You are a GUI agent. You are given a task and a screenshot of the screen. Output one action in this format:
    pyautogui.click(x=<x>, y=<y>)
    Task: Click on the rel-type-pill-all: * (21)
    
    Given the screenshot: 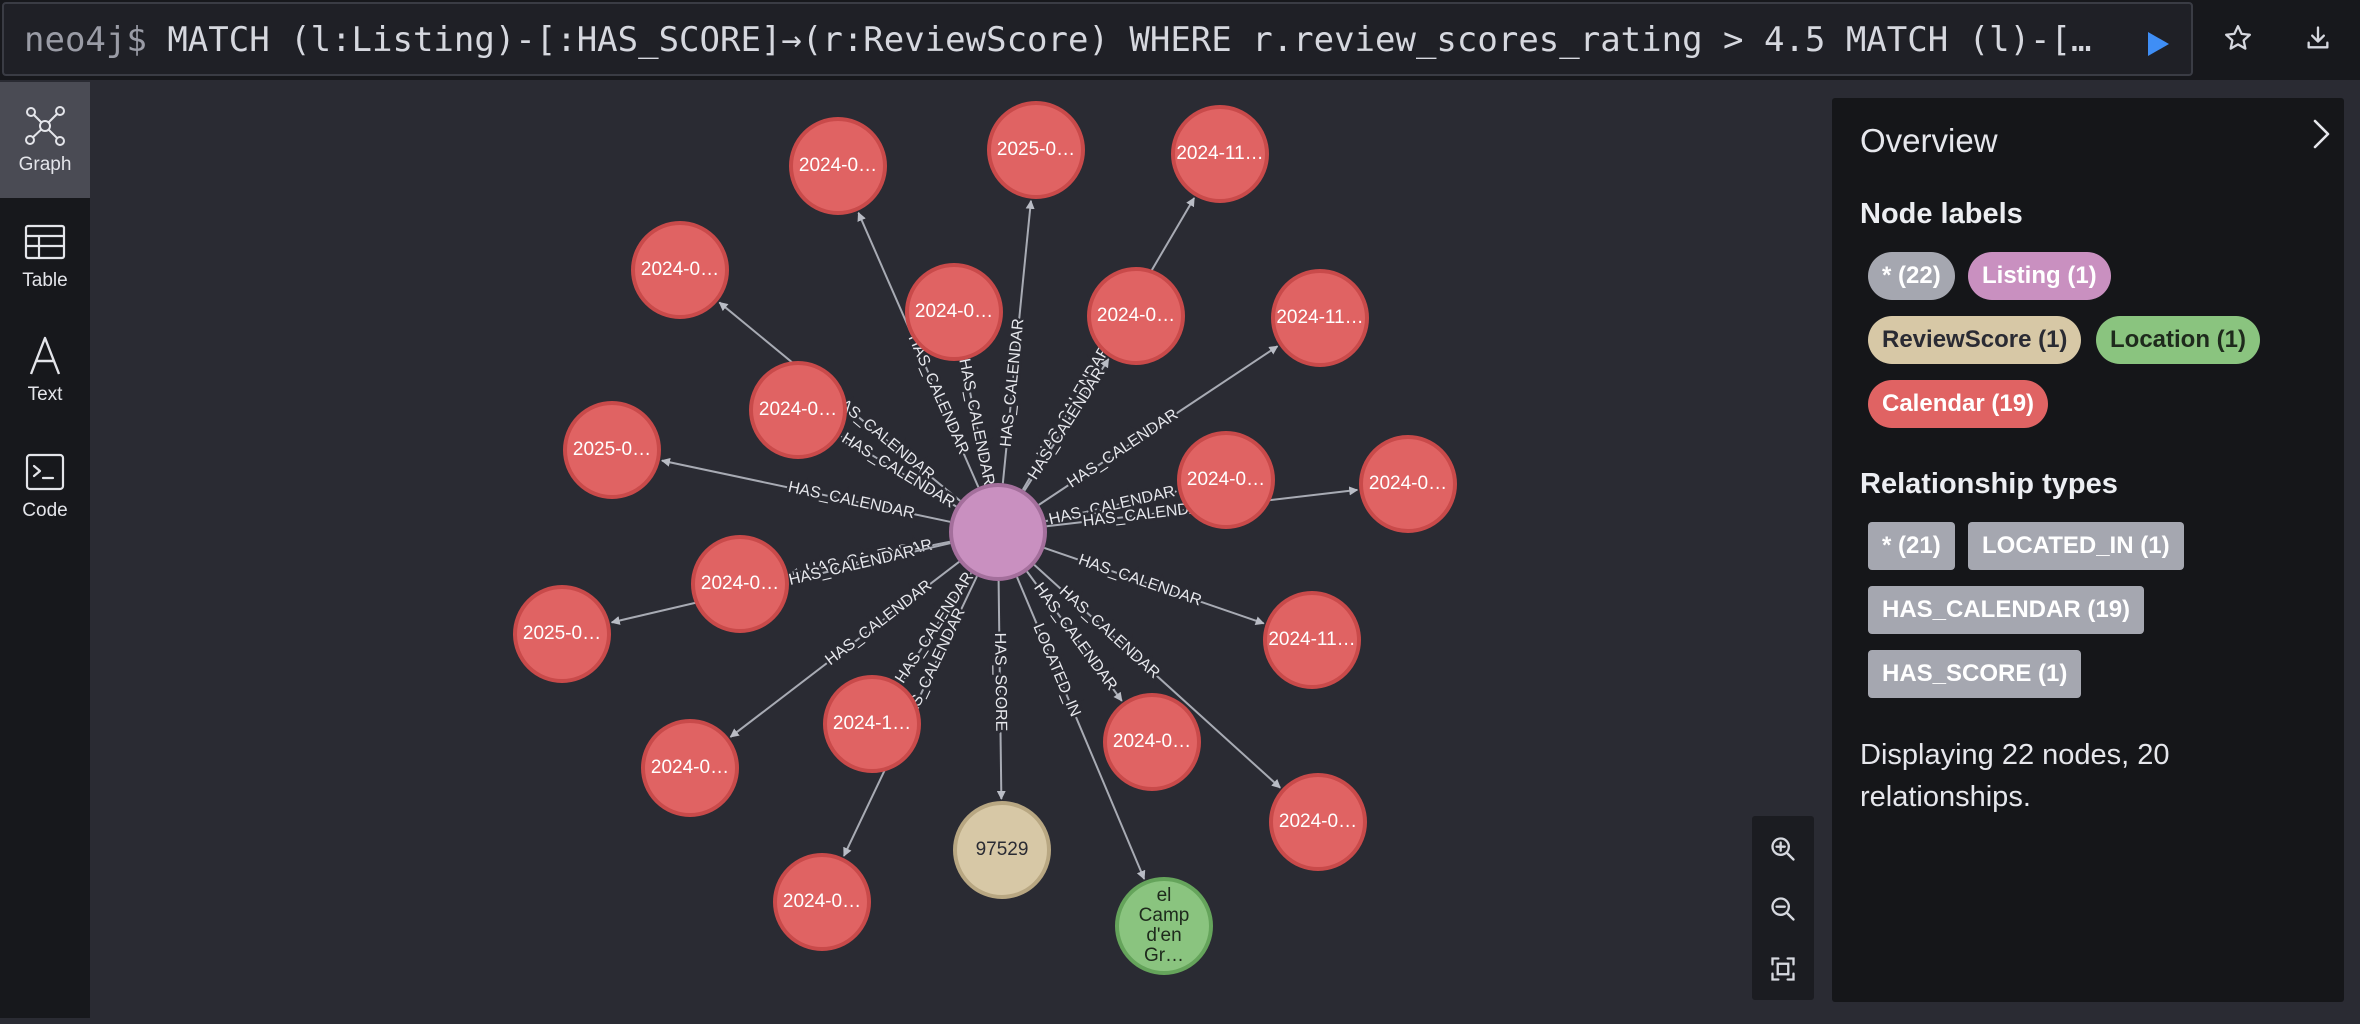 What is the action you would take?
    pyautogui.click(x=1911, y=546)
    